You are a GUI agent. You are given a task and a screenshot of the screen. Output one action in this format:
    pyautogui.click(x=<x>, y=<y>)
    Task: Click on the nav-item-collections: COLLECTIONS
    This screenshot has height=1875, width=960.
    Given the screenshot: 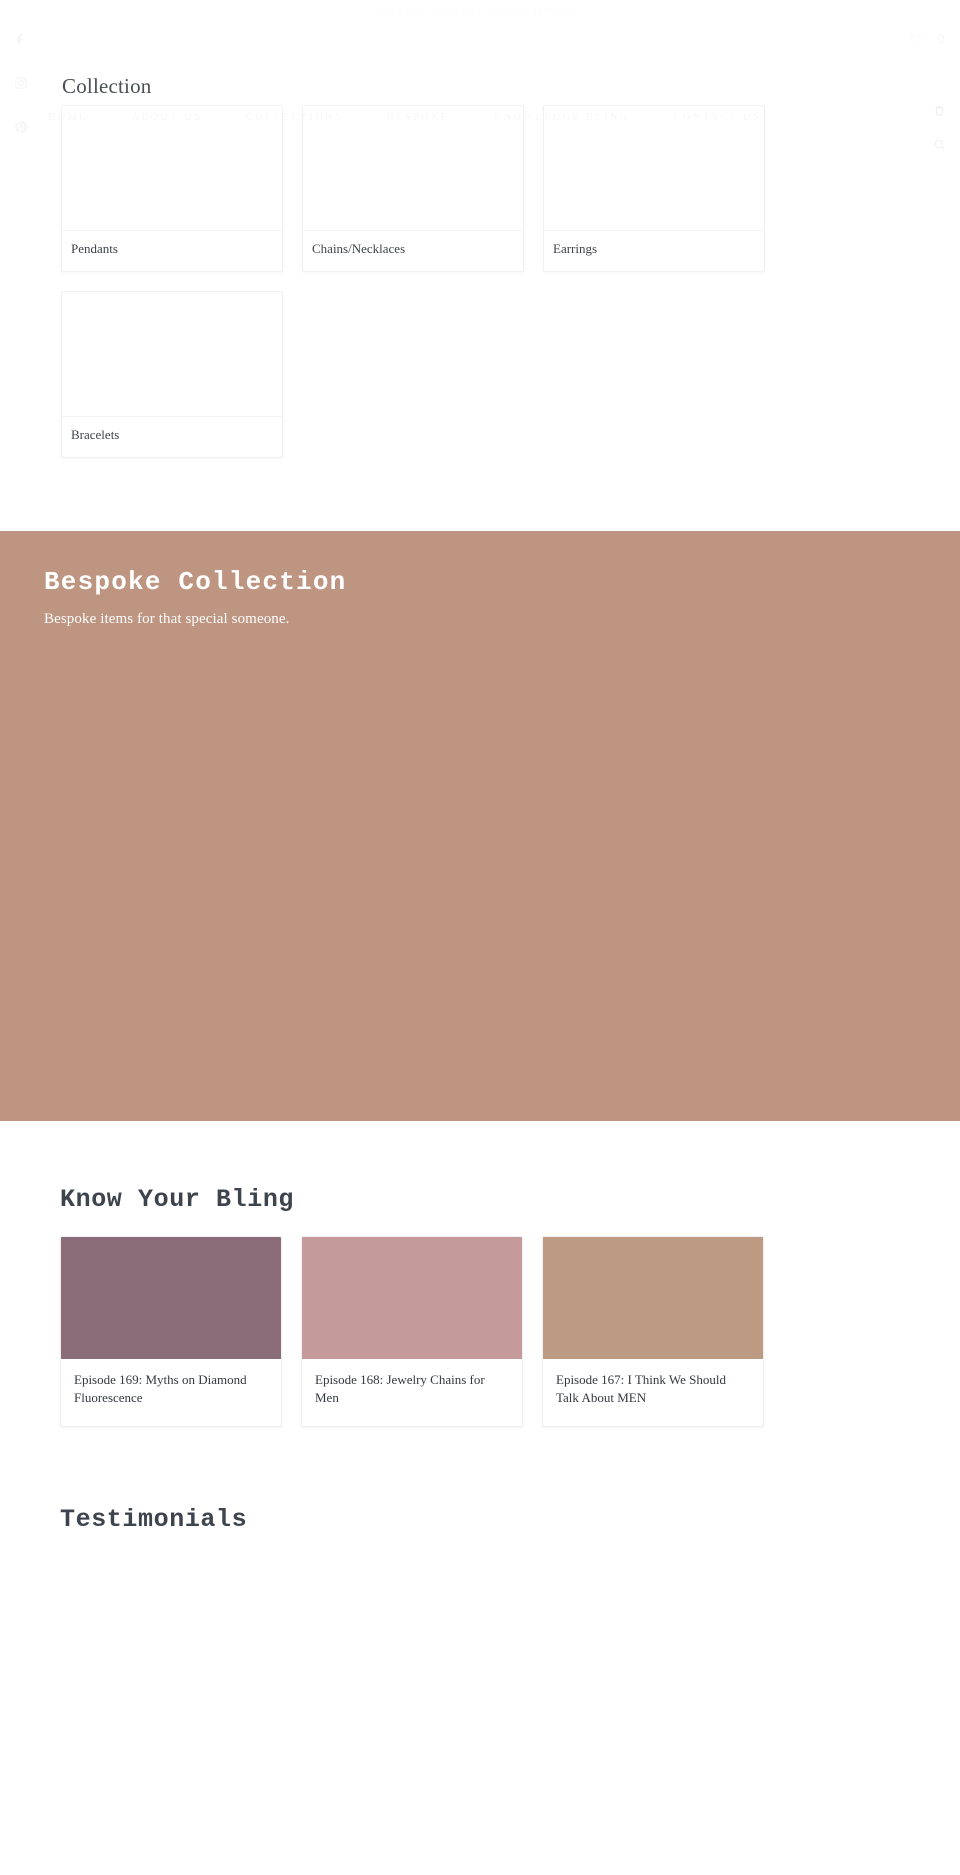 What is the action you would take?
    pyautogui.click(x=294, y=117)
    